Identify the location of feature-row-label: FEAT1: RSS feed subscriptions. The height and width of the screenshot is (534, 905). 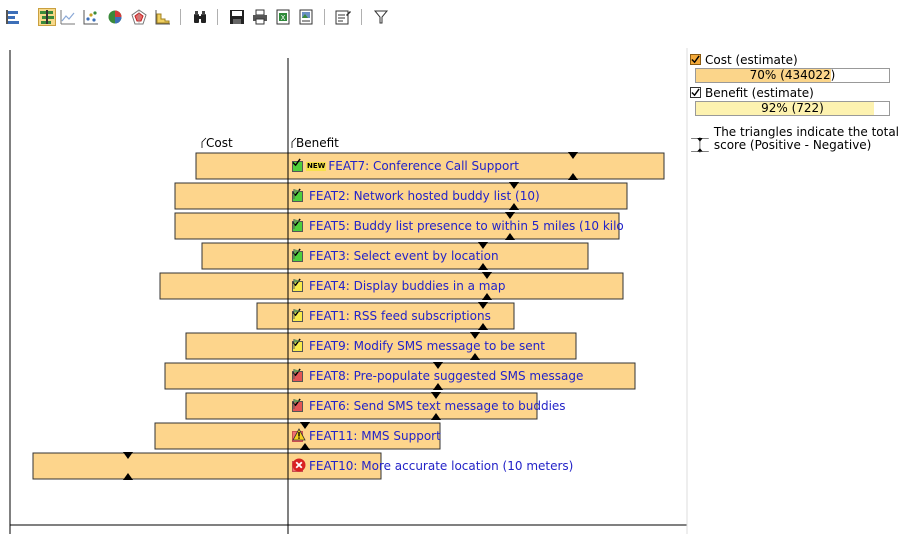
(391, 316).